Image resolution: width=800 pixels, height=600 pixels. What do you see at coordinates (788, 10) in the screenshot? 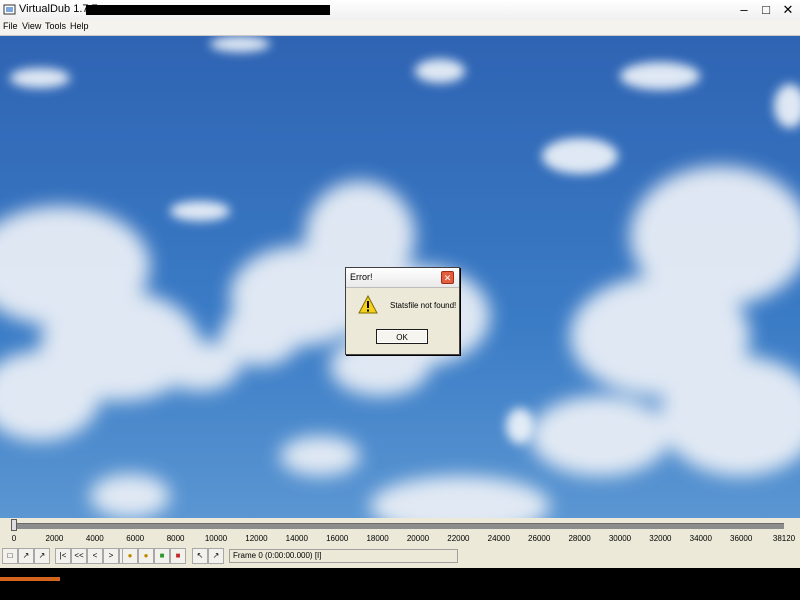
I see `close-button: ✕` at bounding box center [788, 10].